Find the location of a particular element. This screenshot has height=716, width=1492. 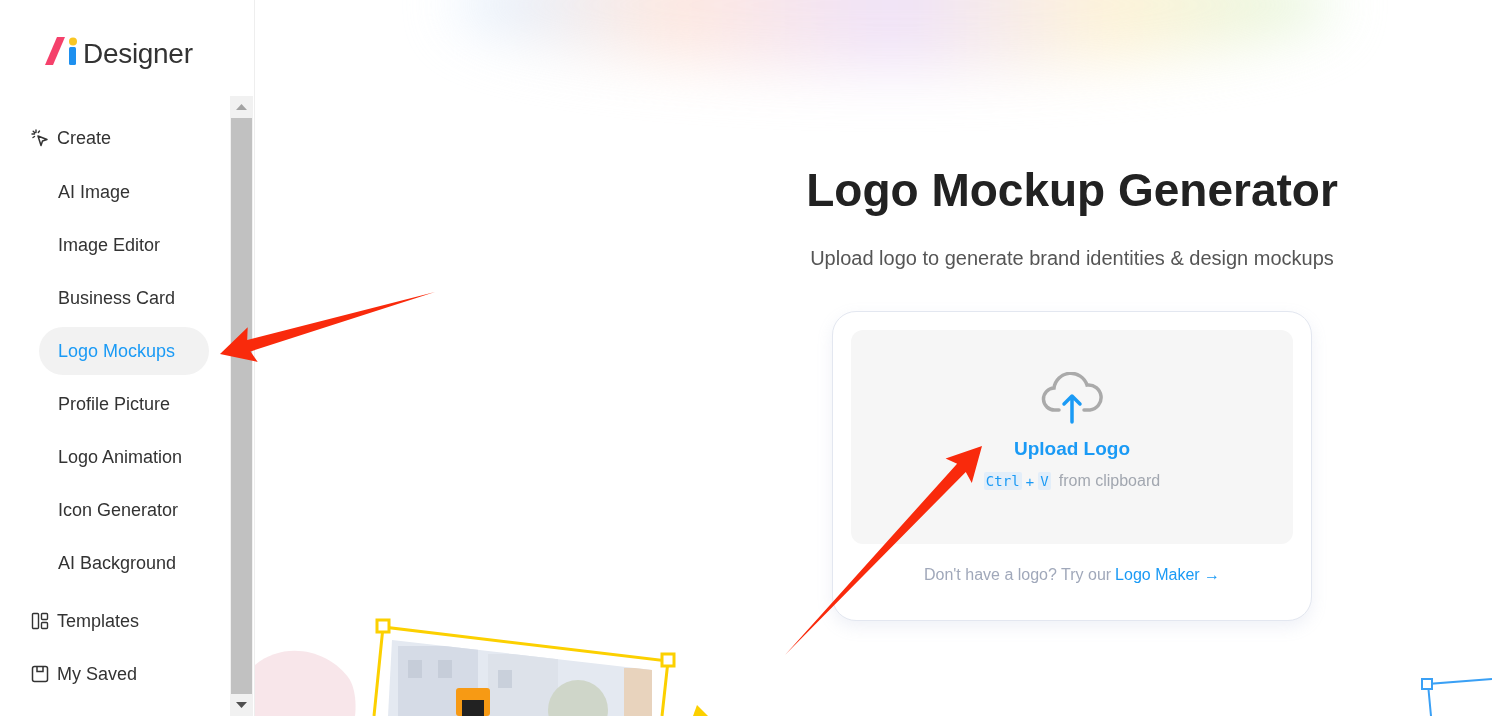

sidebar-item: Image Editor is located at coordinates (124, 245).